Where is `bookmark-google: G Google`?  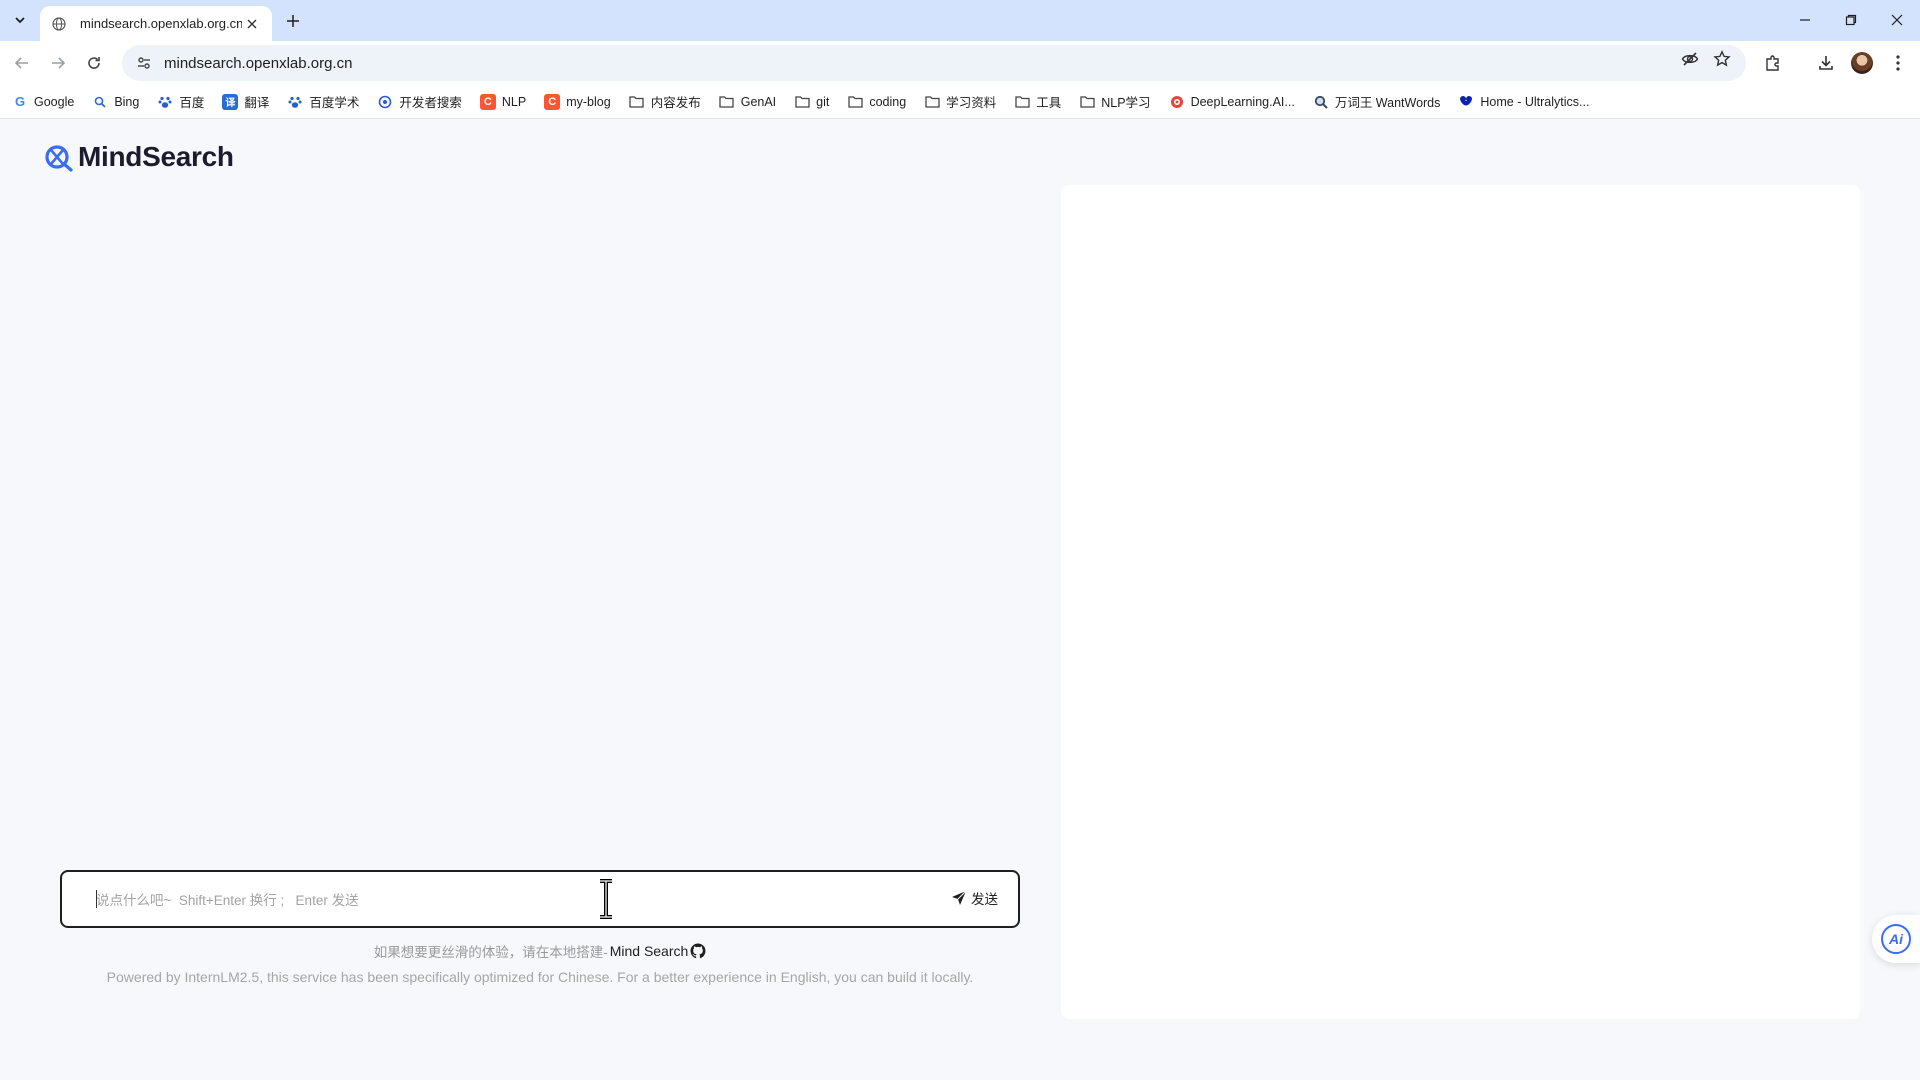
bookmark-google: G Google is located at coordinates (43, 102).